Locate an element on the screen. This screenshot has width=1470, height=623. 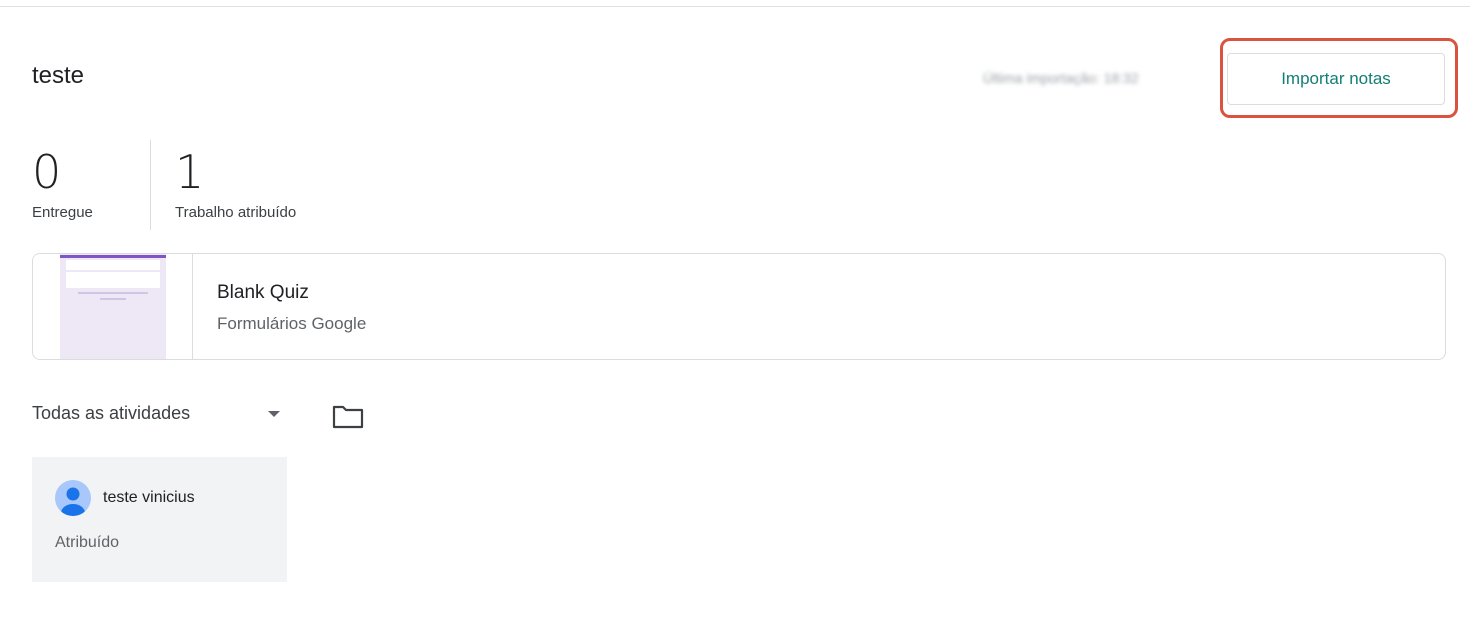
stat-assigned: 1 Trabalho atribuído is located at coordinates (235, 180).